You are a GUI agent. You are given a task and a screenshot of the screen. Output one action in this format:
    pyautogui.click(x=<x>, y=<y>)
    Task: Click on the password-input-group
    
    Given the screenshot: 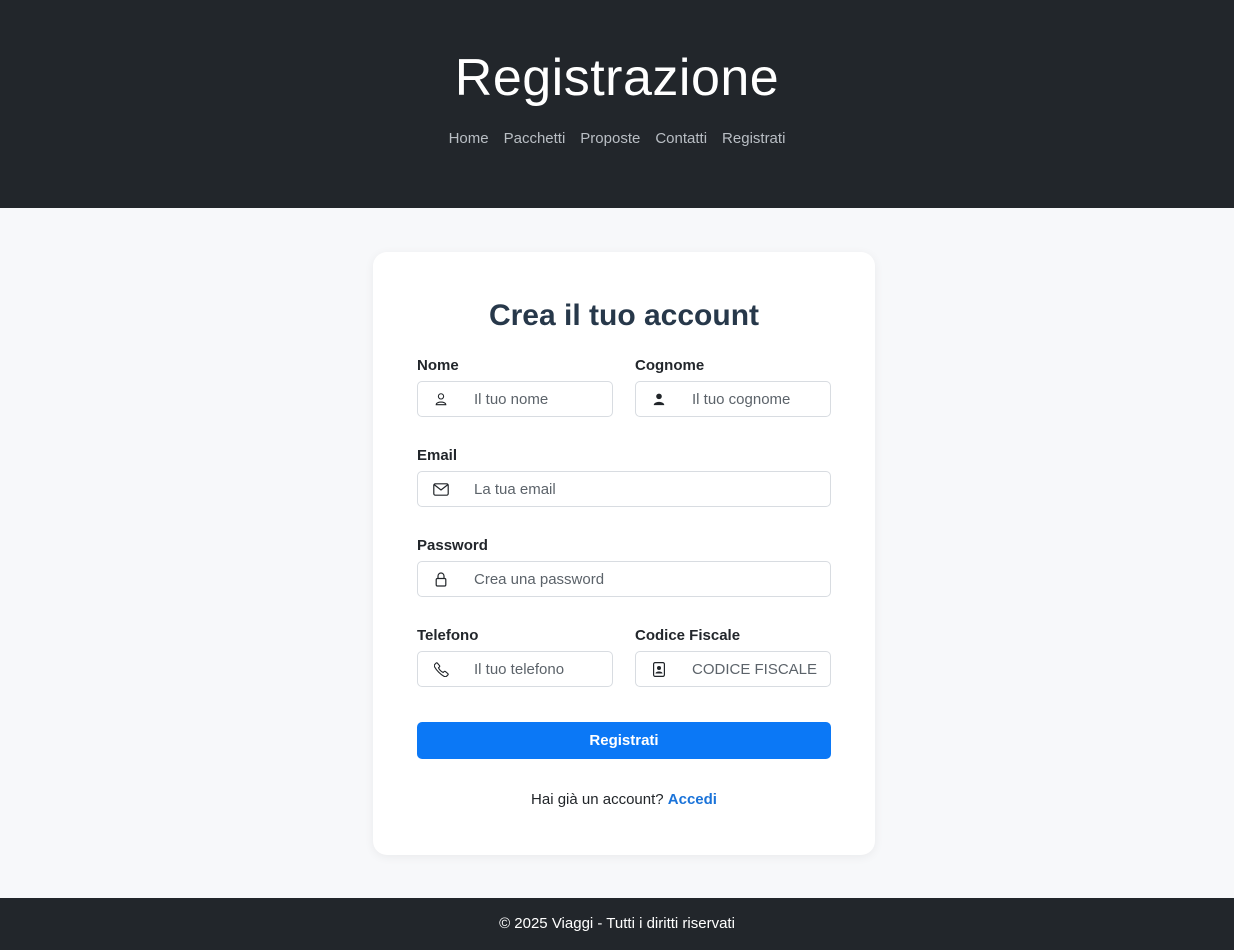 What is the action you would take?
    pyautogui.click(x=624, y=579)
    